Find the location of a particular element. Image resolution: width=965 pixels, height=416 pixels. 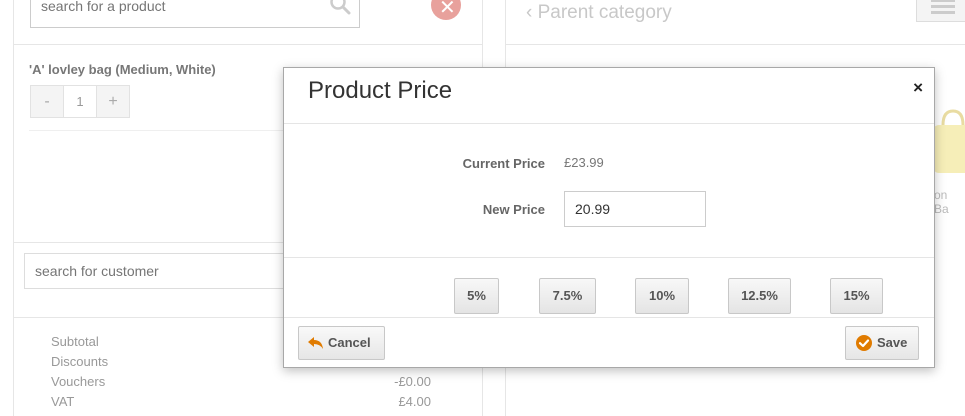

discount-10-button: 10% is located at coordinates (662, 296).